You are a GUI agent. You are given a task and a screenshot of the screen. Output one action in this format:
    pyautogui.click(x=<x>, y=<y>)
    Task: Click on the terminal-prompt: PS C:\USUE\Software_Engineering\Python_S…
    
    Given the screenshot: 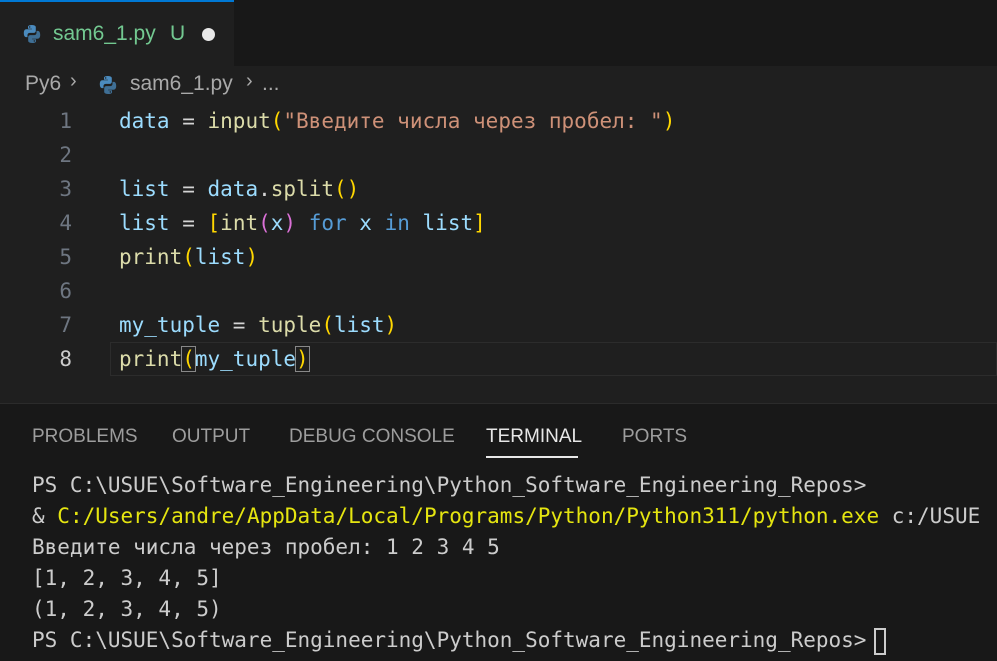 What is the action you would take?
    pyautogui.click(x=449, y=640)
    